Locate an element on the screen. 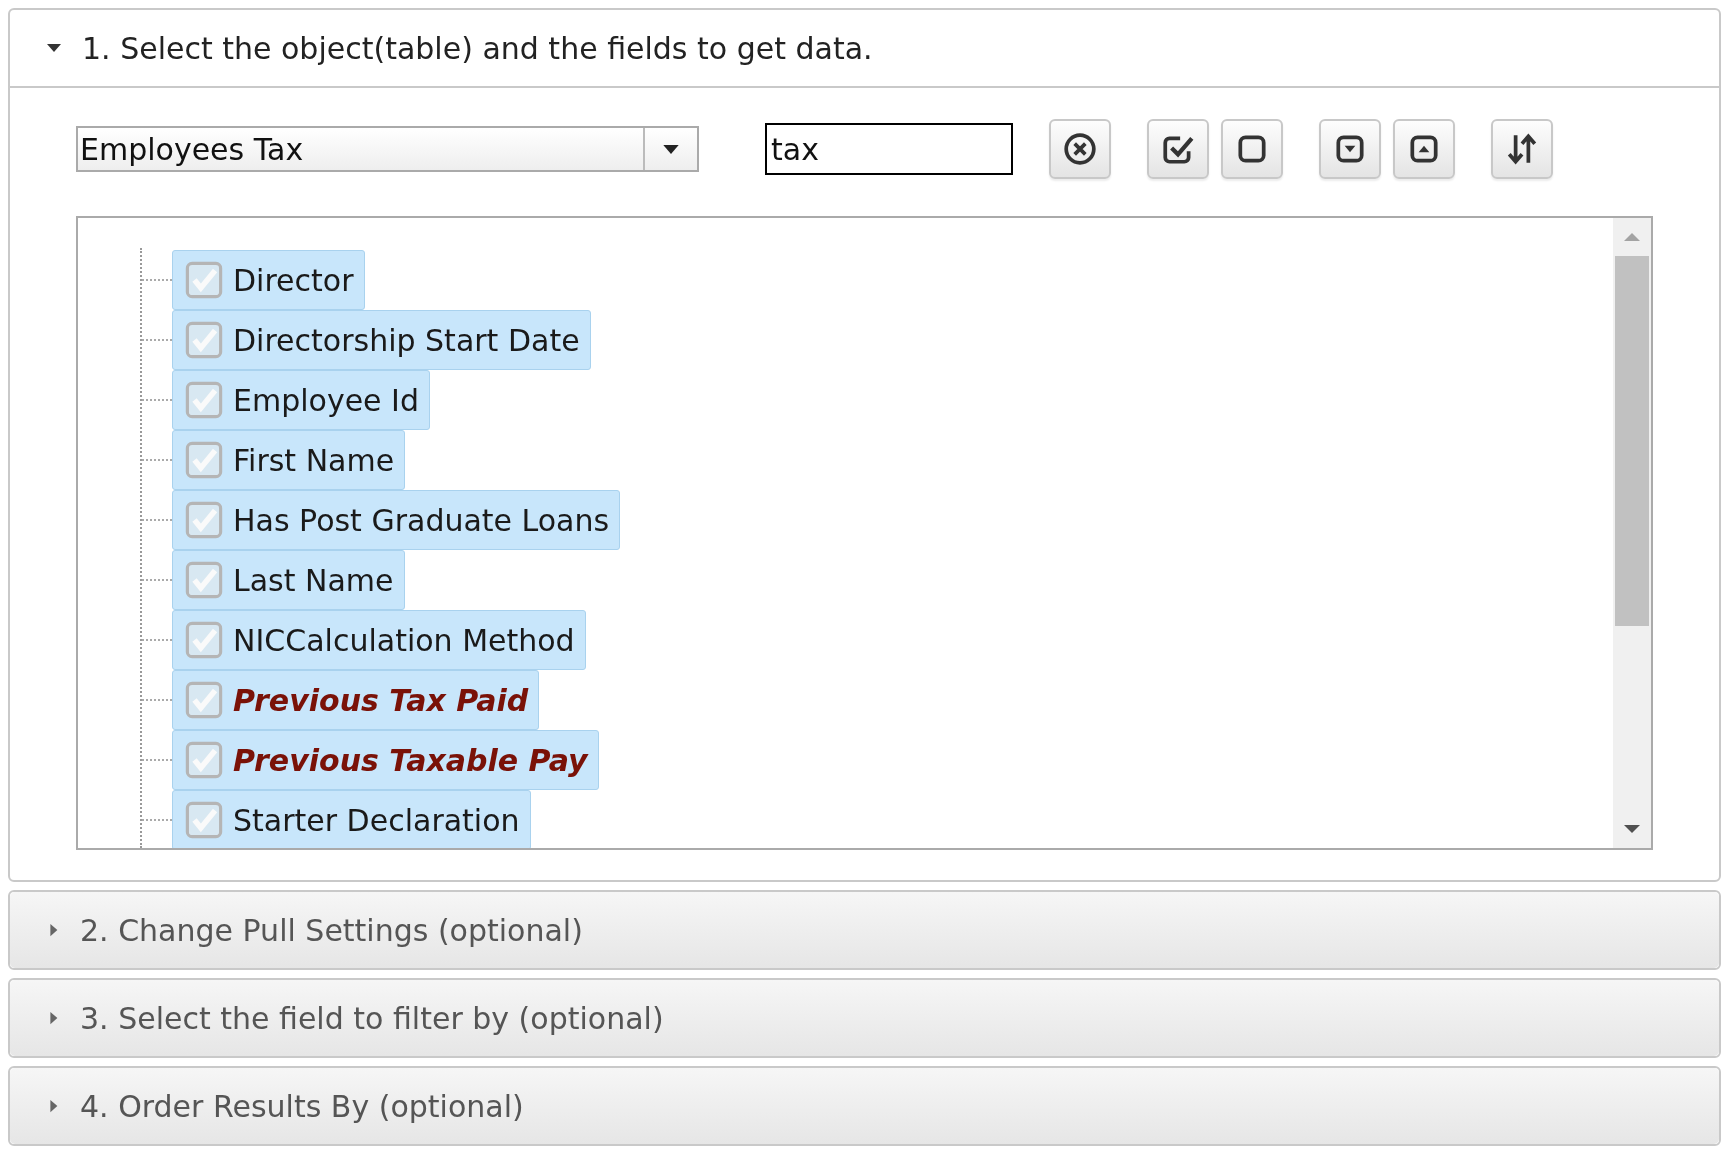 The image size is (1729, 1164). field-item: Starter Declaration is located at coordinates (351, 819).